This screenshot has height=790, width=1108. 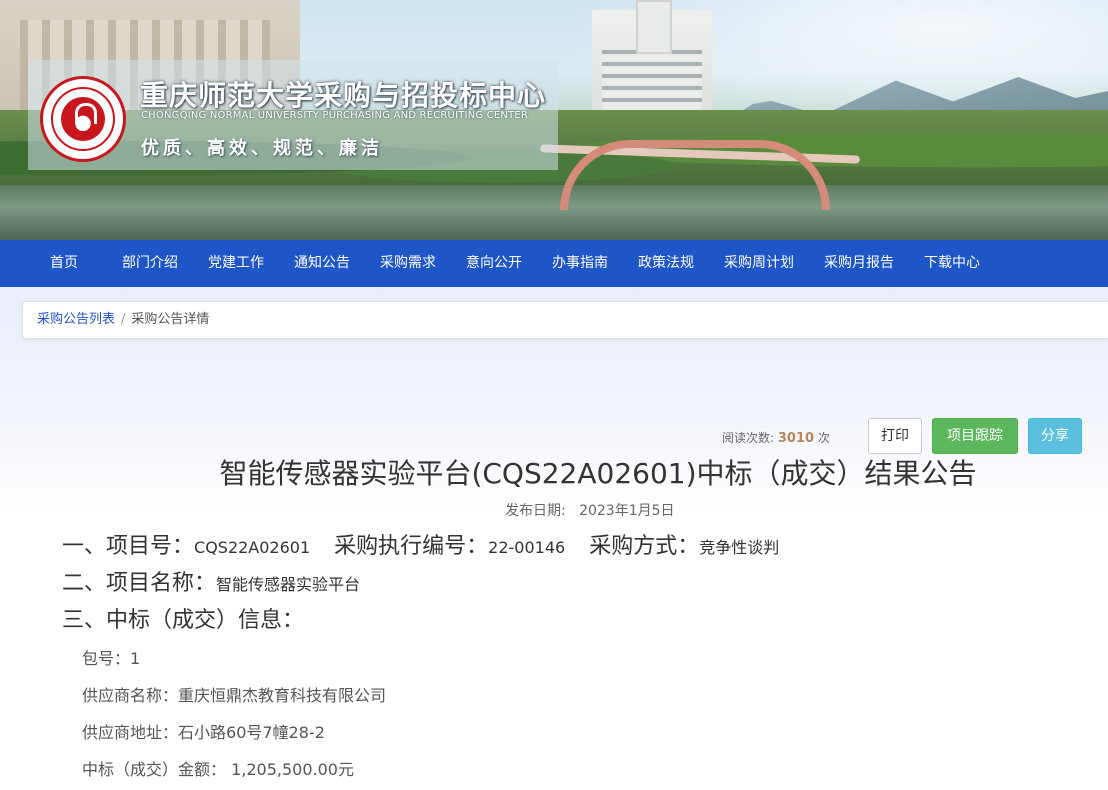 What do you see at coordinates (494, 263) in the screenshot?
I see `nav-item-intentions: 意向公开` at bounding box center [494, 263].